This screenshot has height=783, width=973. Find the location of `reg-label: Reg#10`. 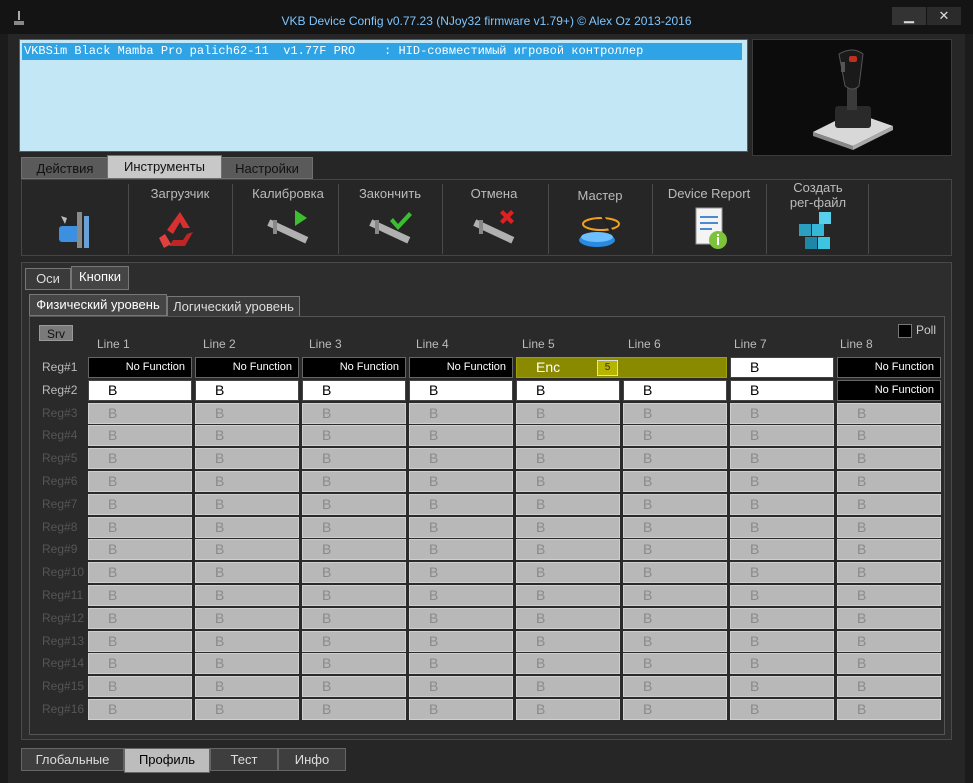

reg-label: Reg#10 is located at coordinates (63, 572).